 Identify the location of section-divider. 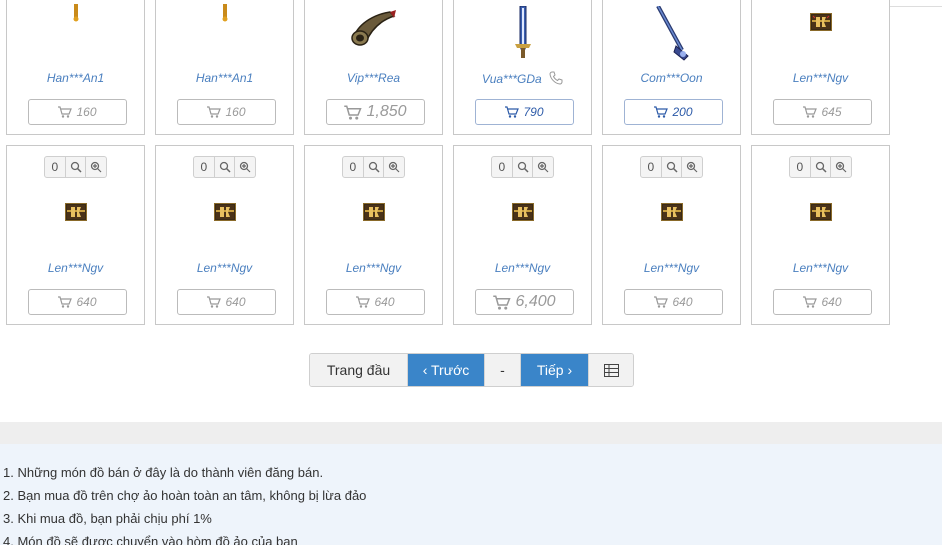
(471, 433).